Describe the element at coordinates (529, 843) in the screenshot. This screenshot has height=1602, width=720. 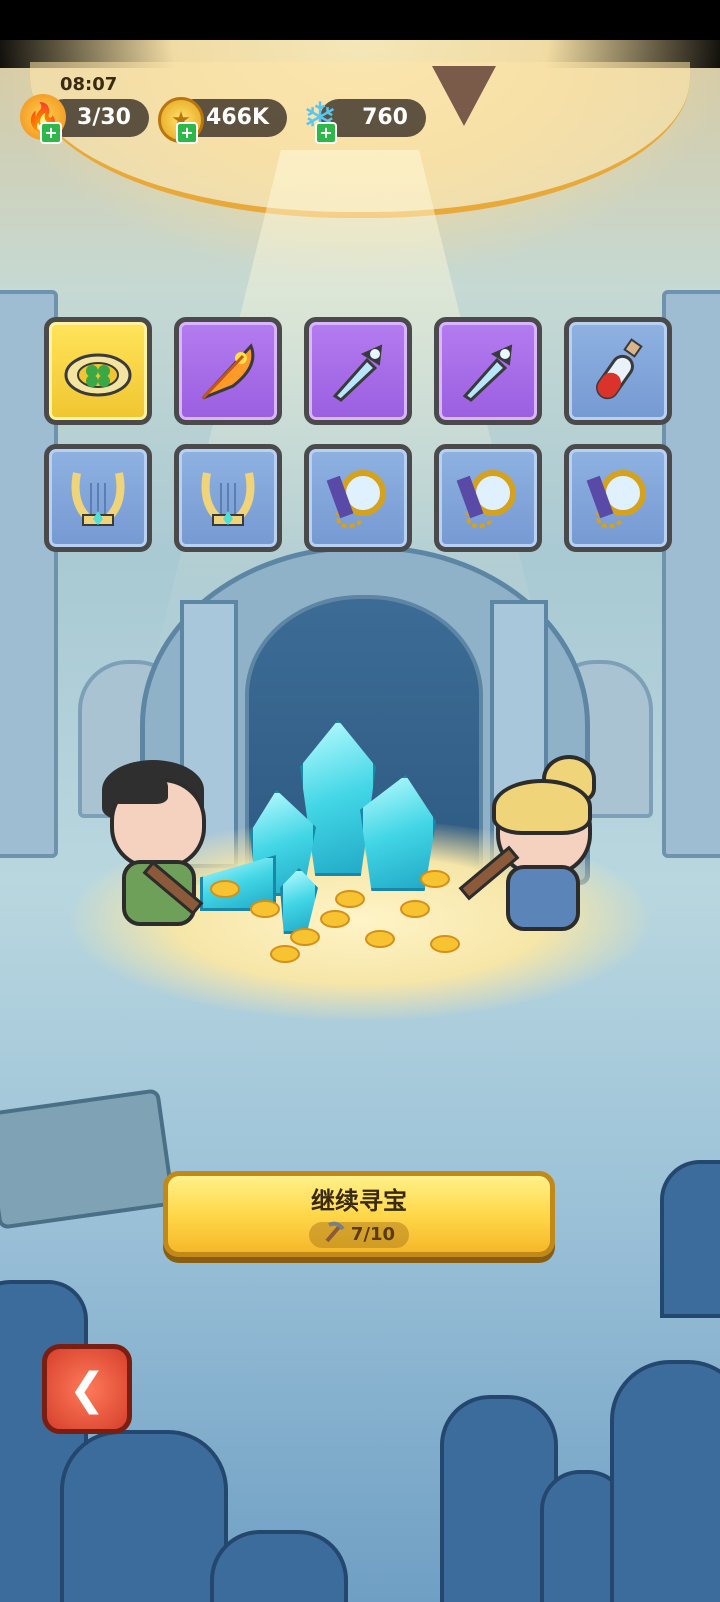
I see `miner-hero-right` at that location.